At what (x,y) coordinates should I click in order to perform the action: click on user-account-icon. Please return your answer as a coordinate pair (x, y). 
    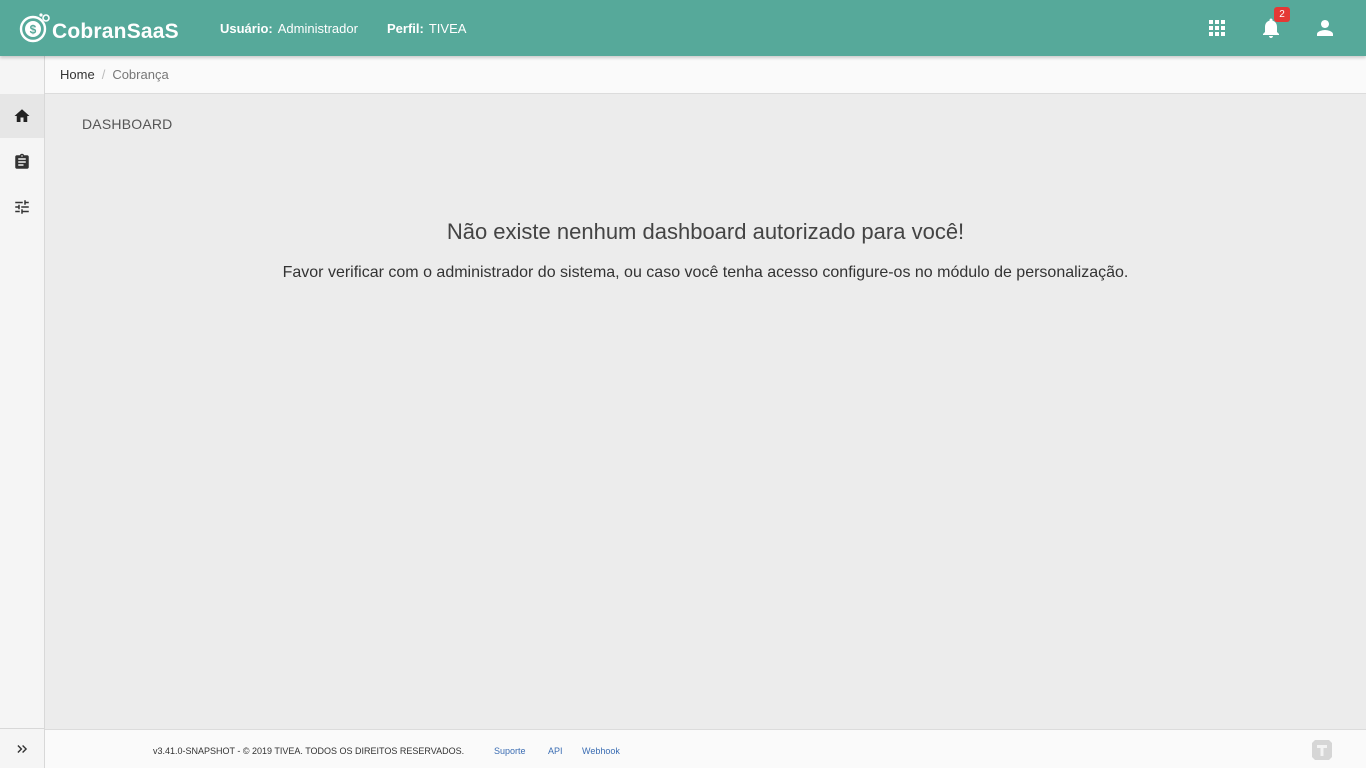
    Looking at the image, I should click on (1325, 28).